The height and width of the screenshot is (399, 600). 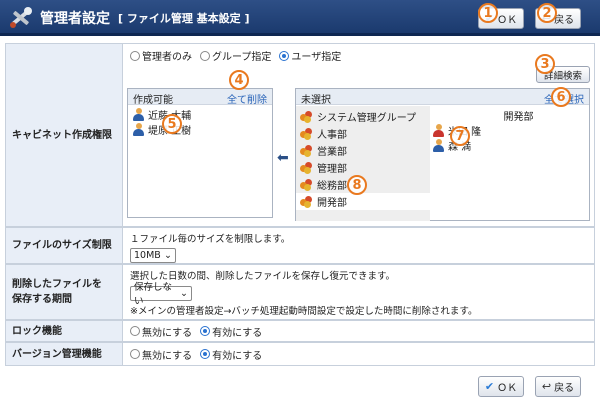 I want to click on member-group-title: 開発部, so click(x=518, y=117).